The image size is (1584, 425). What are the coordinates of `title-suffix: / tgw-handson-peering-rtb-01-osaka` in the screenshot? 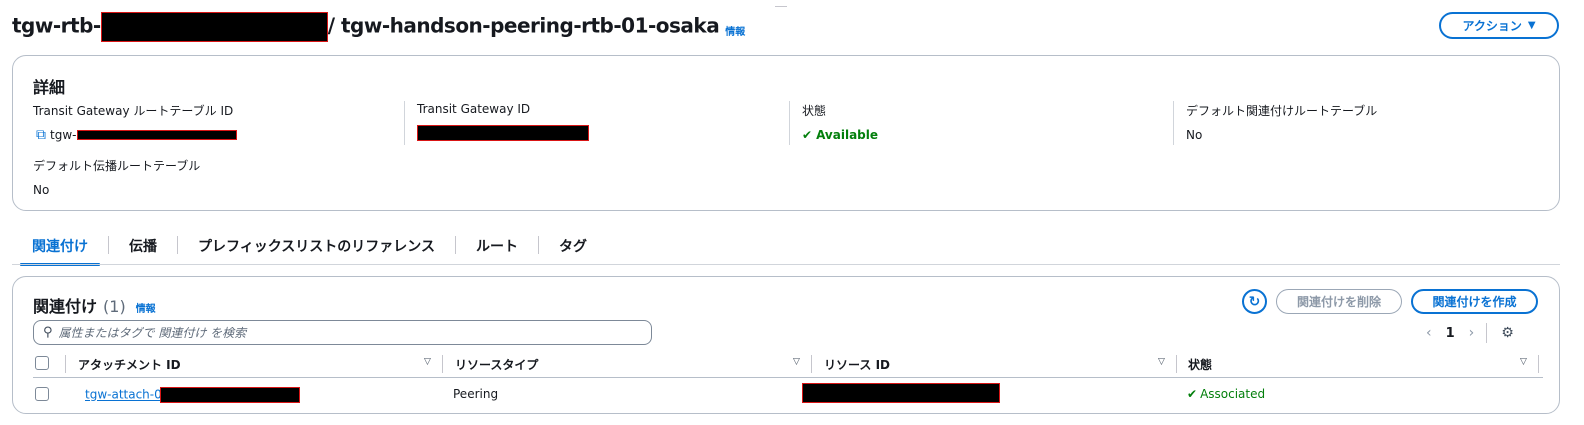 It's located at (523, 25).